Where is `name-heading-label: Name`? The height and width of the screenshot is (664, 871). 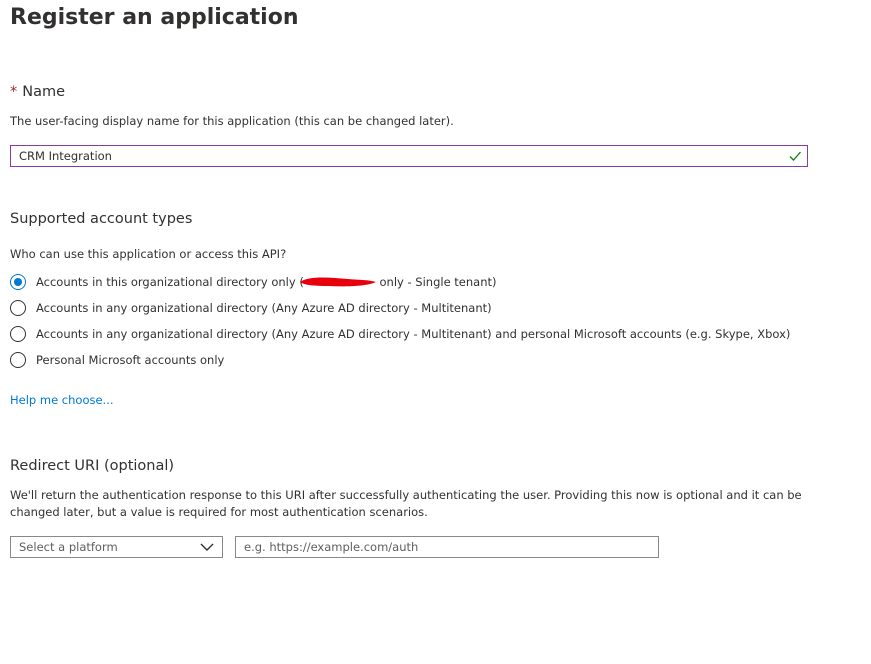
name-heading-label: Name is located at coordinates (44, 92).